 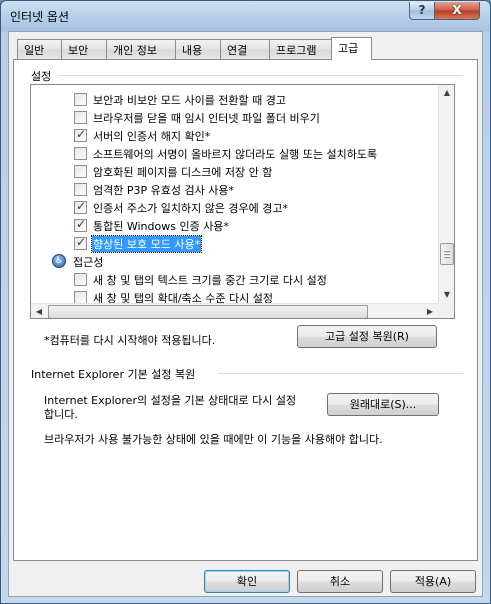 What do you see at coordinates (340, 373) in the screenshot?
I see `reset-divider` at bounding box center [340, 373].